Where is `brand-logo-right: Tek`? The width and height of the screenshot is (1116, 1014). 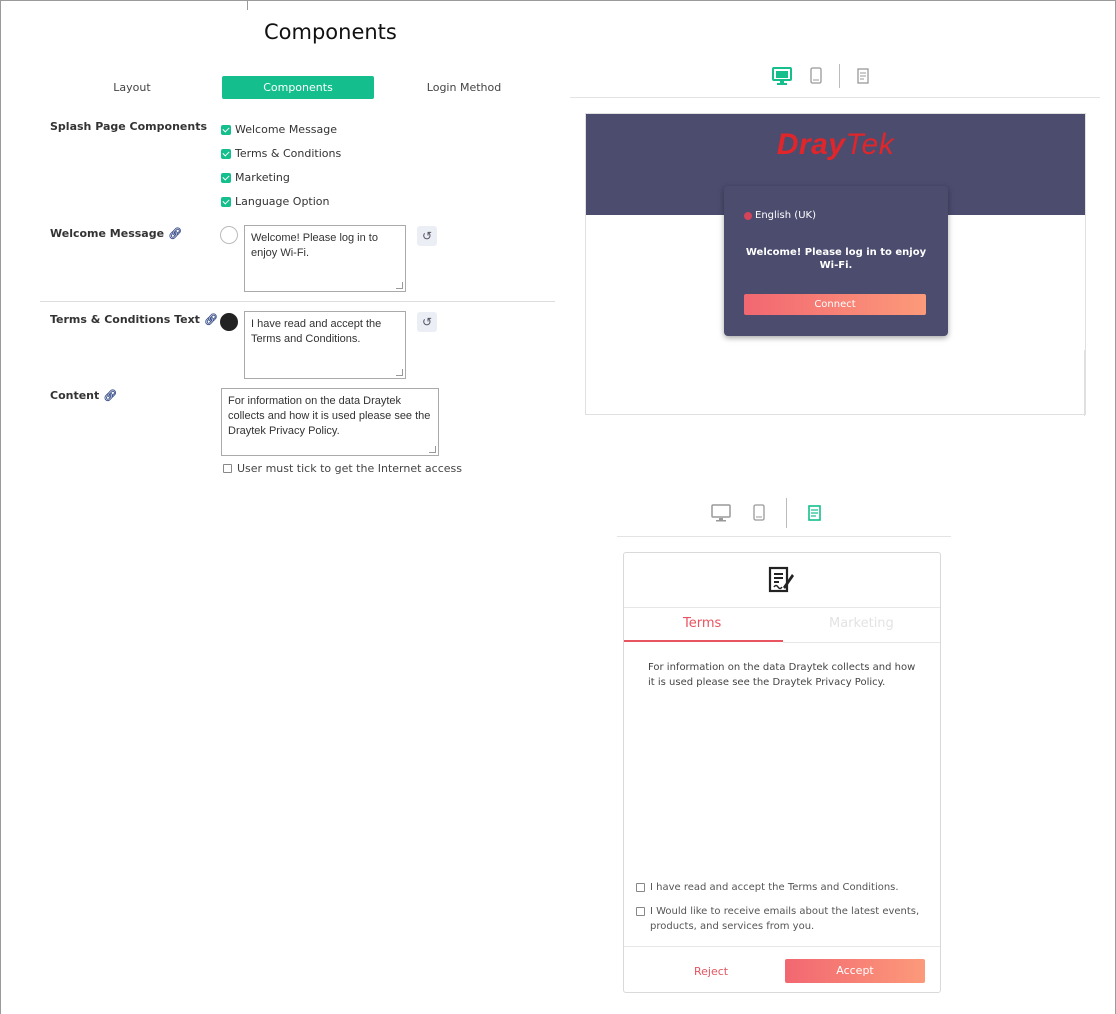
brand-logo-right: Tek is located at coordinates (870, 144).